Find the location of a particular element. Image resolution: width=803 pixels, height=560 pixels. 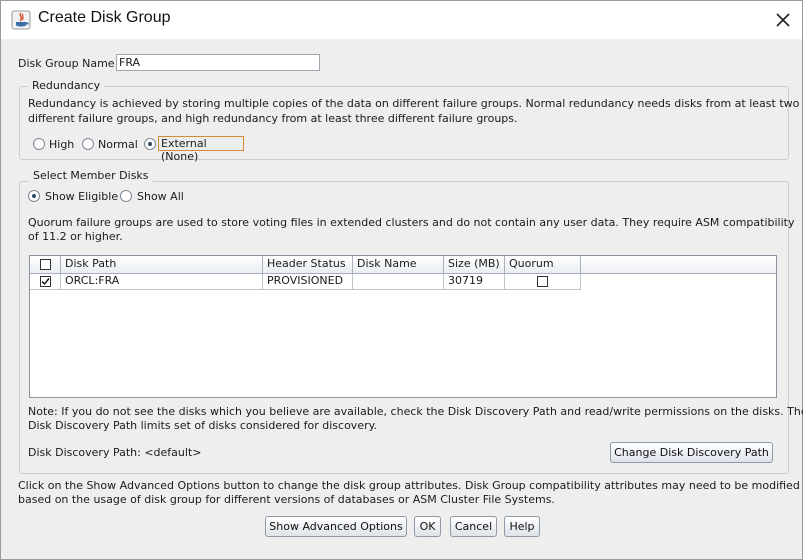

column-header-header-status: Header Status is located at coordinates (308, 265).